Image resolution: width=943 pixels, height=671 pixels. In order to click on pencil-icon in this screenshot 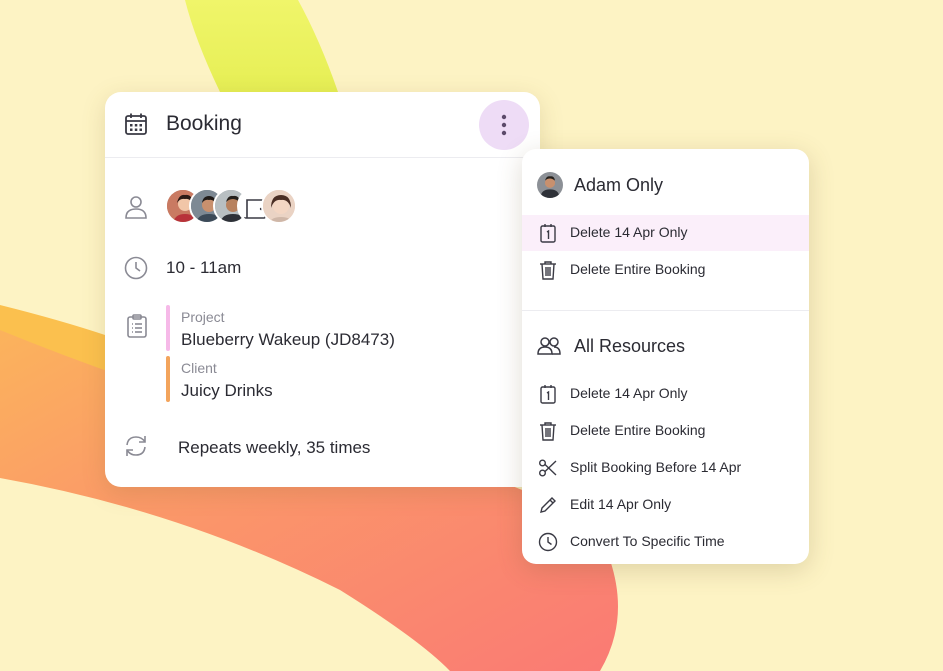, I will do `click(548, 505)`.